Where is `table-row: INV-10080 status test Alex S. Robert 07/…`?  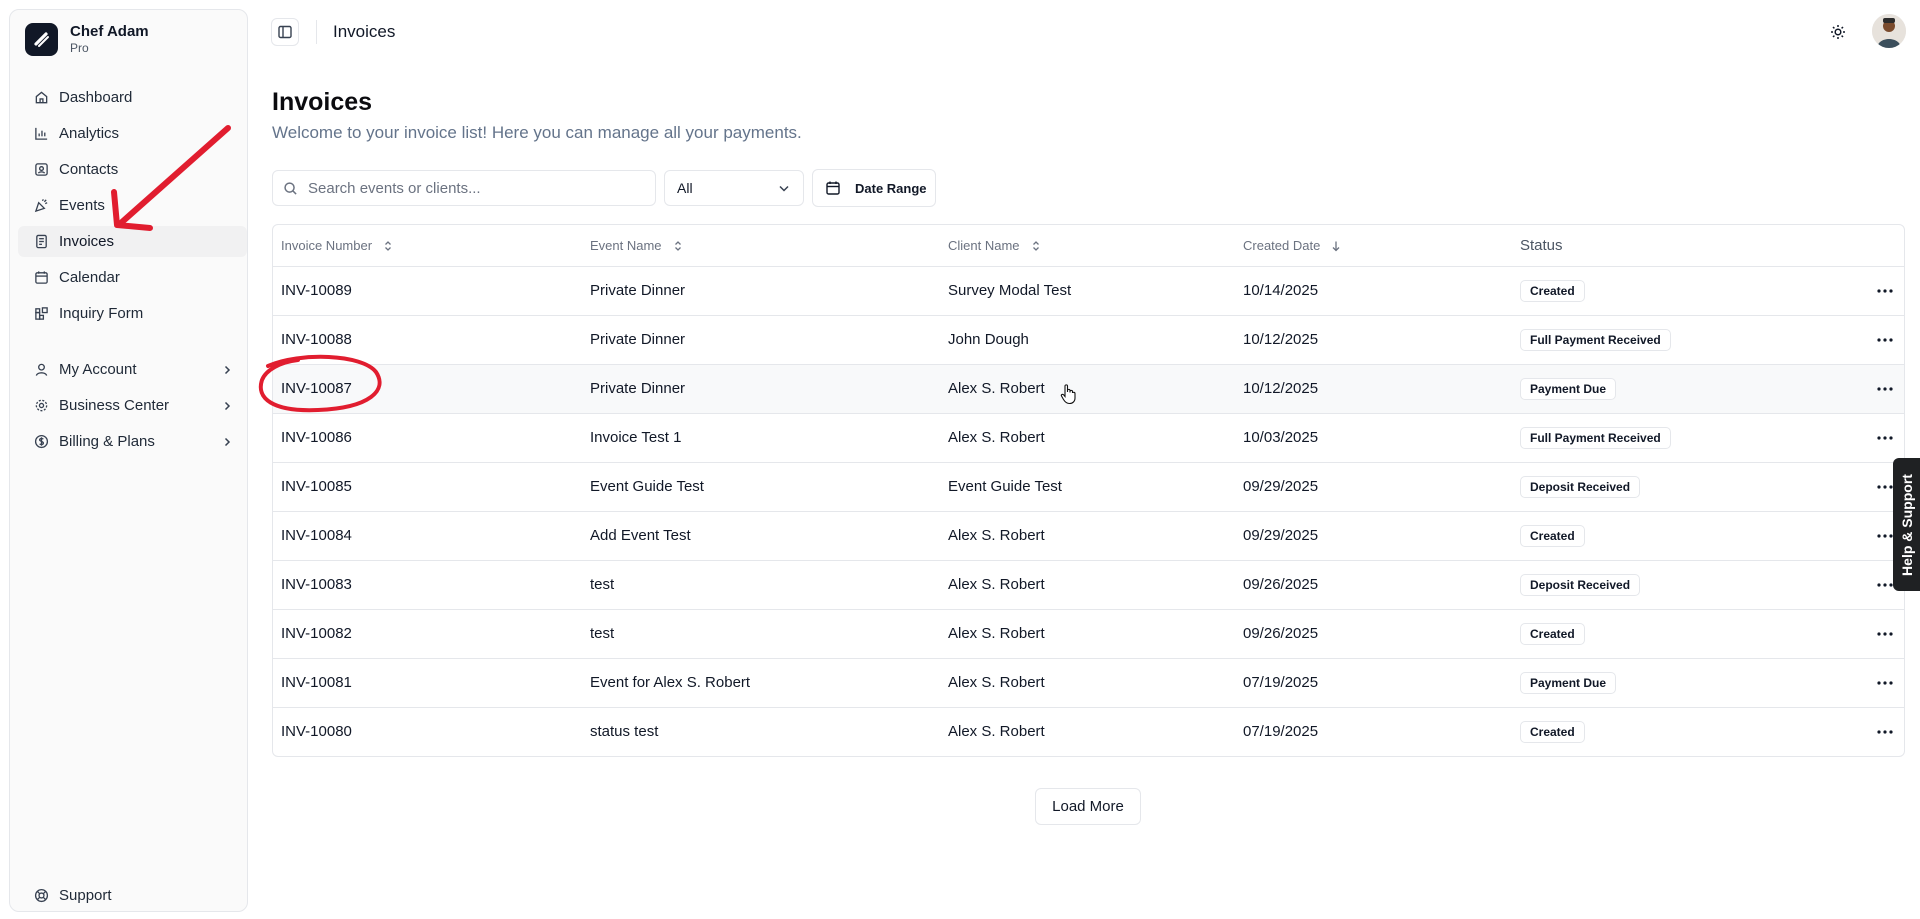
table-row: INV-10080 status test Alex S. Robert 07/… is located at coordinates (1088, 732).